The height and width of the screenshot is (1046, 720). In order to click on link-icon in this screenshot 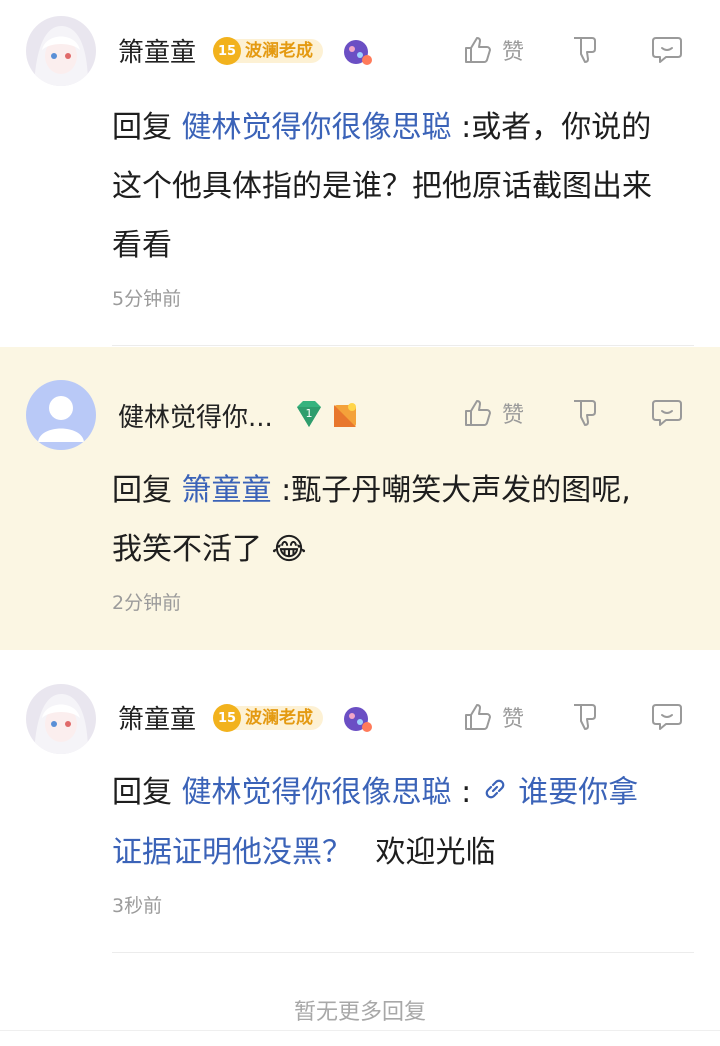, I will do `click(495, 793)`.